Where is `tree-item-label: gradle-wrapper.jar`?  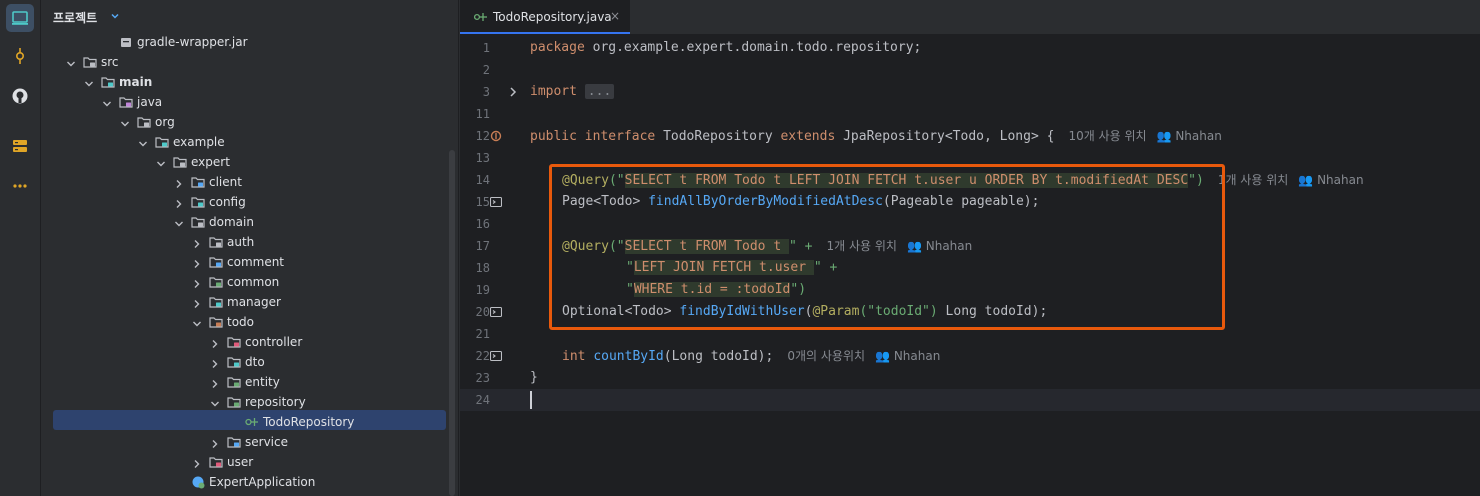
tree-item-label: gradle-wrapper.jar is located at coordinates (192, 42).